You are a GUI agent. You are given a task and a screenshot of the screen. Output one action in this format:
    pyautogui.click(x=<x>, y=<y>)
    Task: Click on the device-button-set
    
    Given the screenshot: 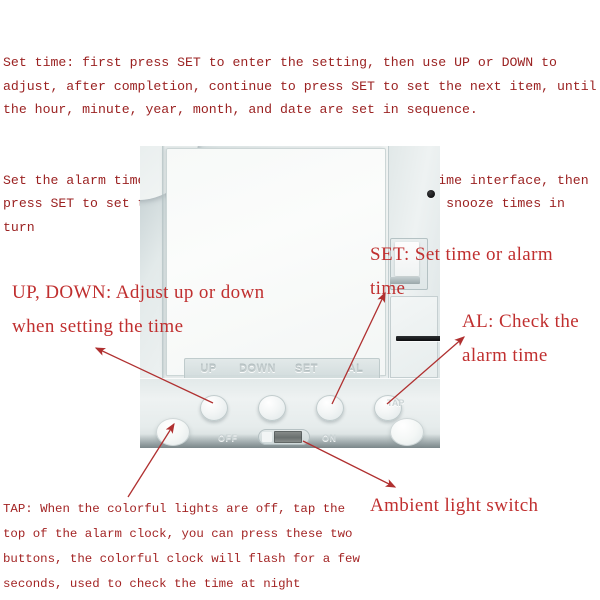 What is the action you would take?
    pyautogui.click(x=330, y=408)
    